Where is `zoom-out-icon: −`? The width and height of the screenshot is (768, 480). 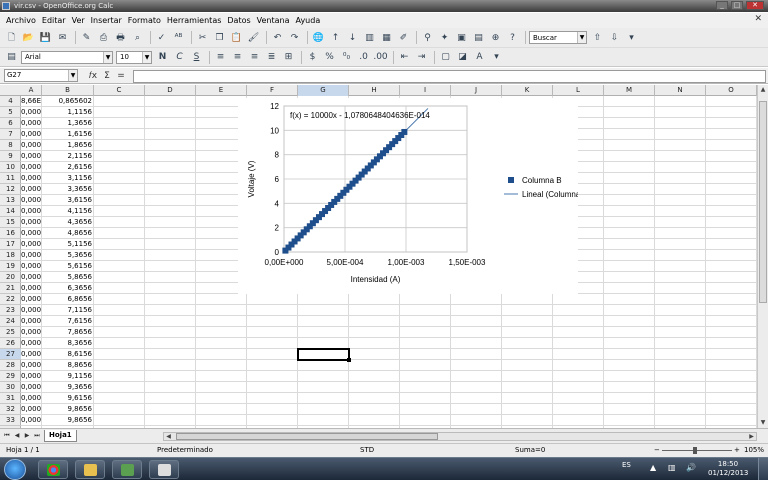 zoom-out-icon: − is located at coordinates (657, 450).